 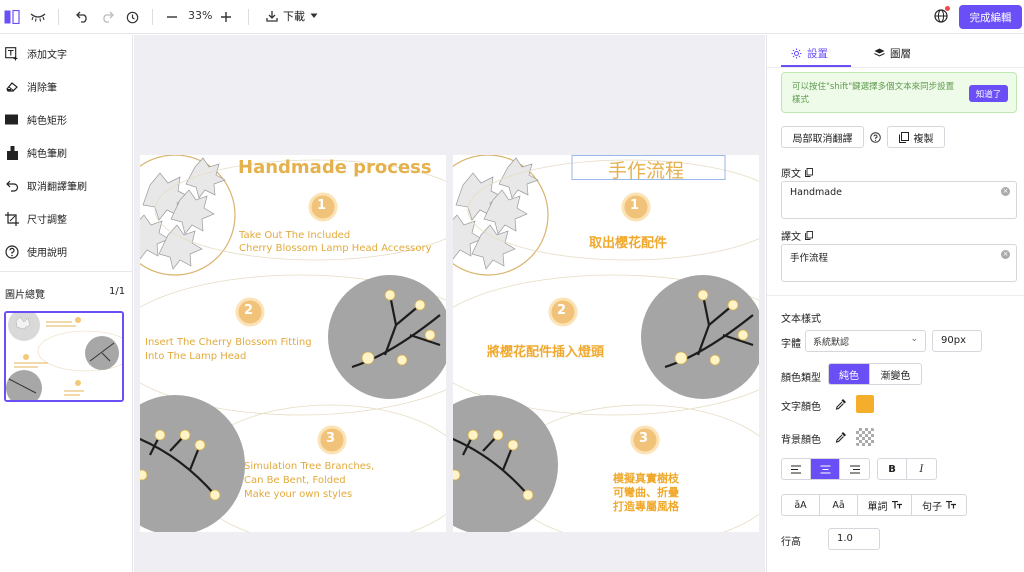 I want to click on step-number: 2, so click(x=249, y=310).